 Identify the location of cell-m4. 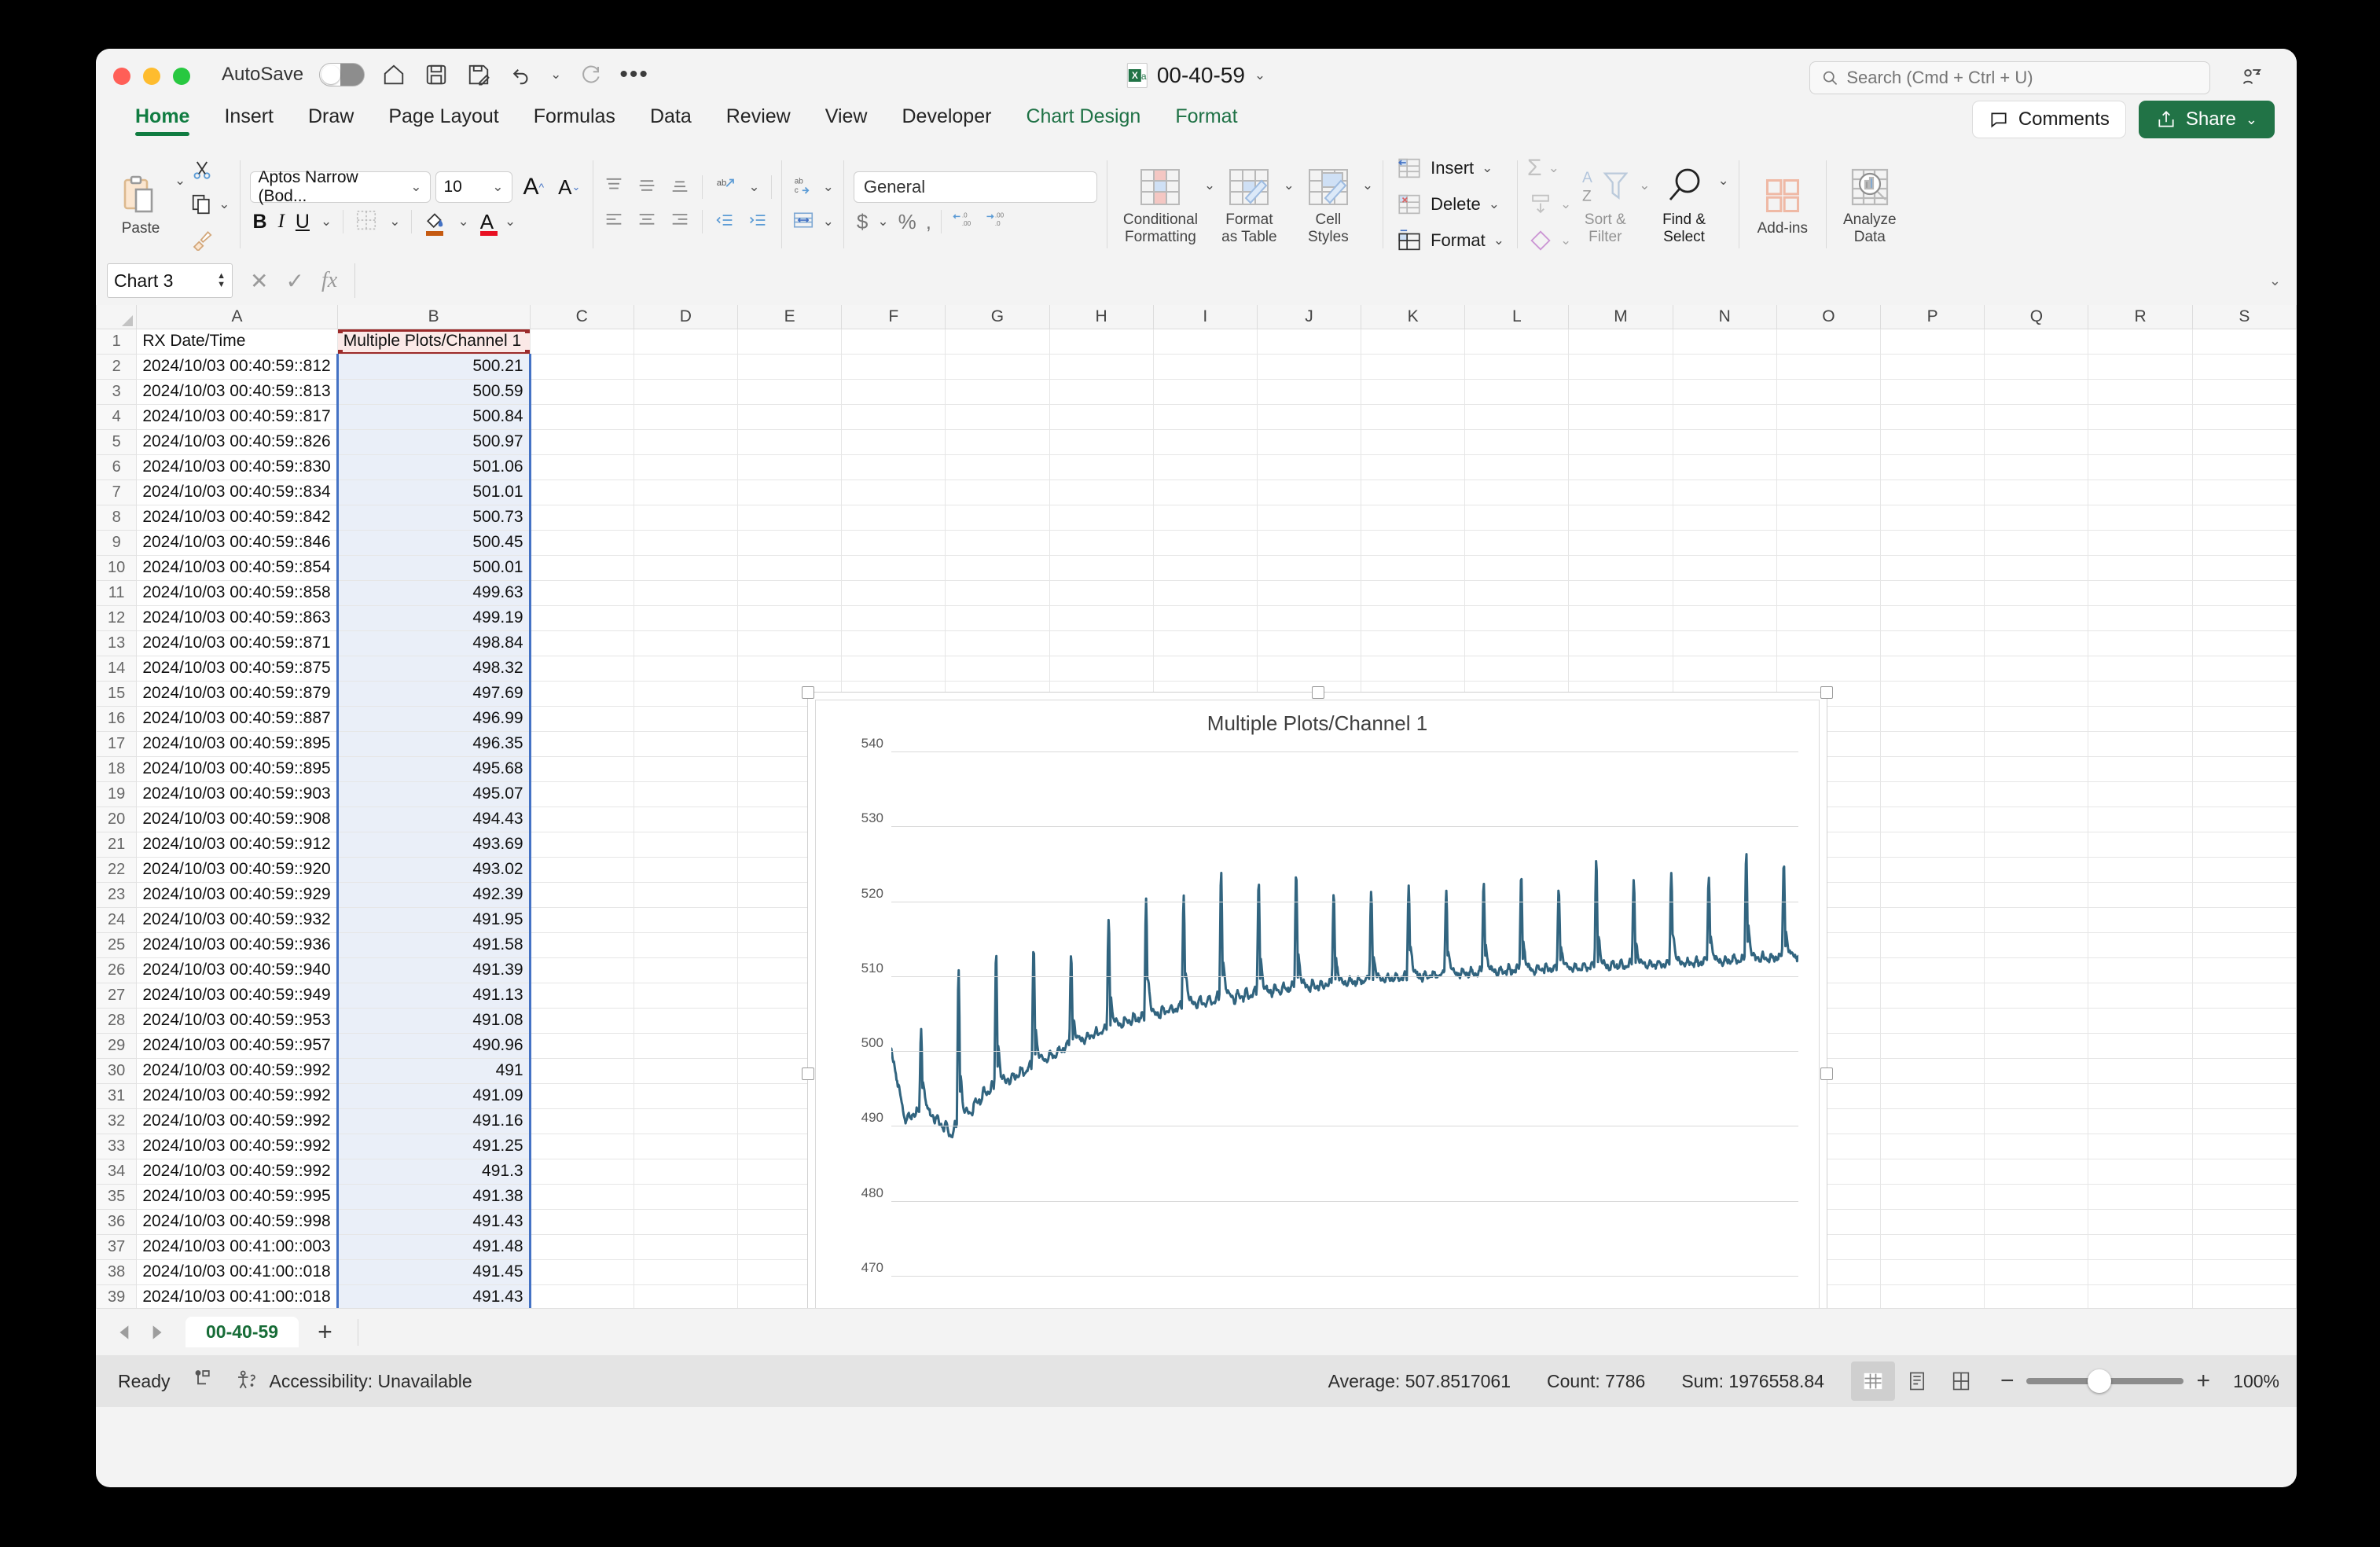
(1620, 416).